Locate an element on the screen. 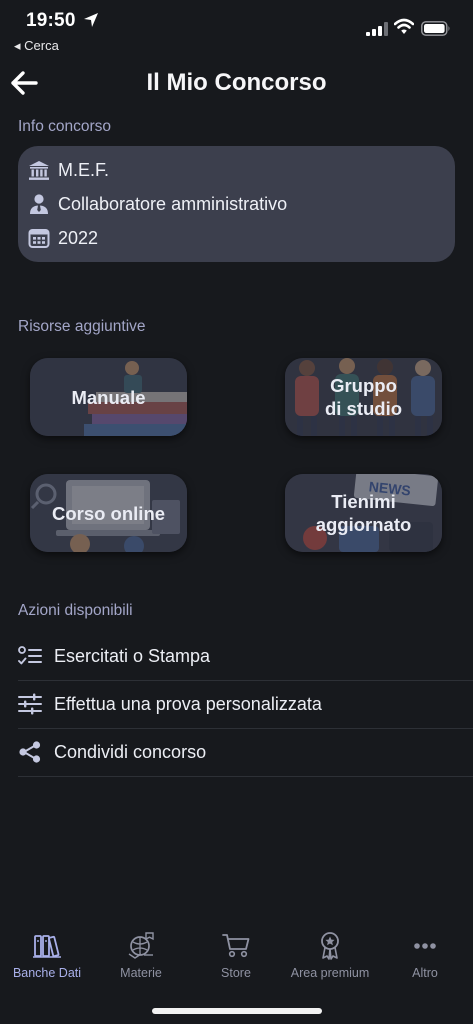 The image size is (473, 1024). corso-online-label: Corso online is located at coordinates (108, 513).